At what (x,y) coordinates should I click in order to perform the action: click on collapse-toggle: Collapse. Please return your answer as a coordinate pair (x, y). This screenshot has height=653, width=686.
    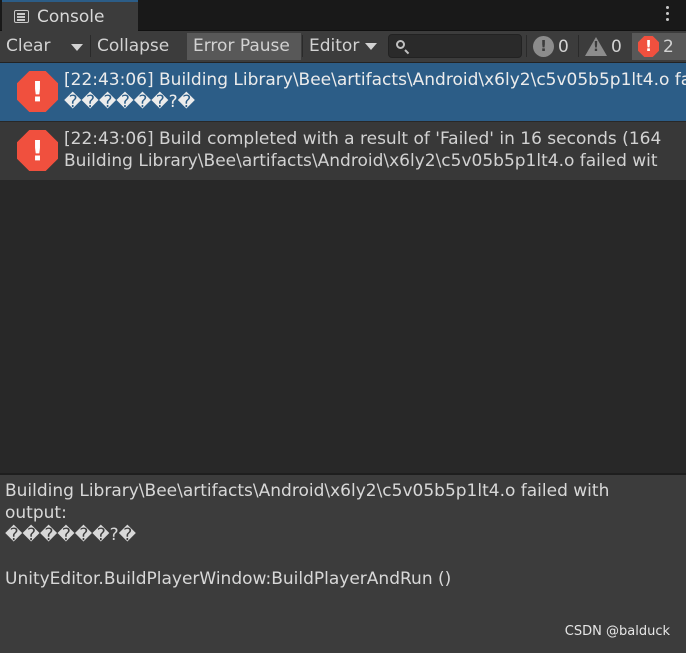
    Looking at the image, I should click on (138, 46).